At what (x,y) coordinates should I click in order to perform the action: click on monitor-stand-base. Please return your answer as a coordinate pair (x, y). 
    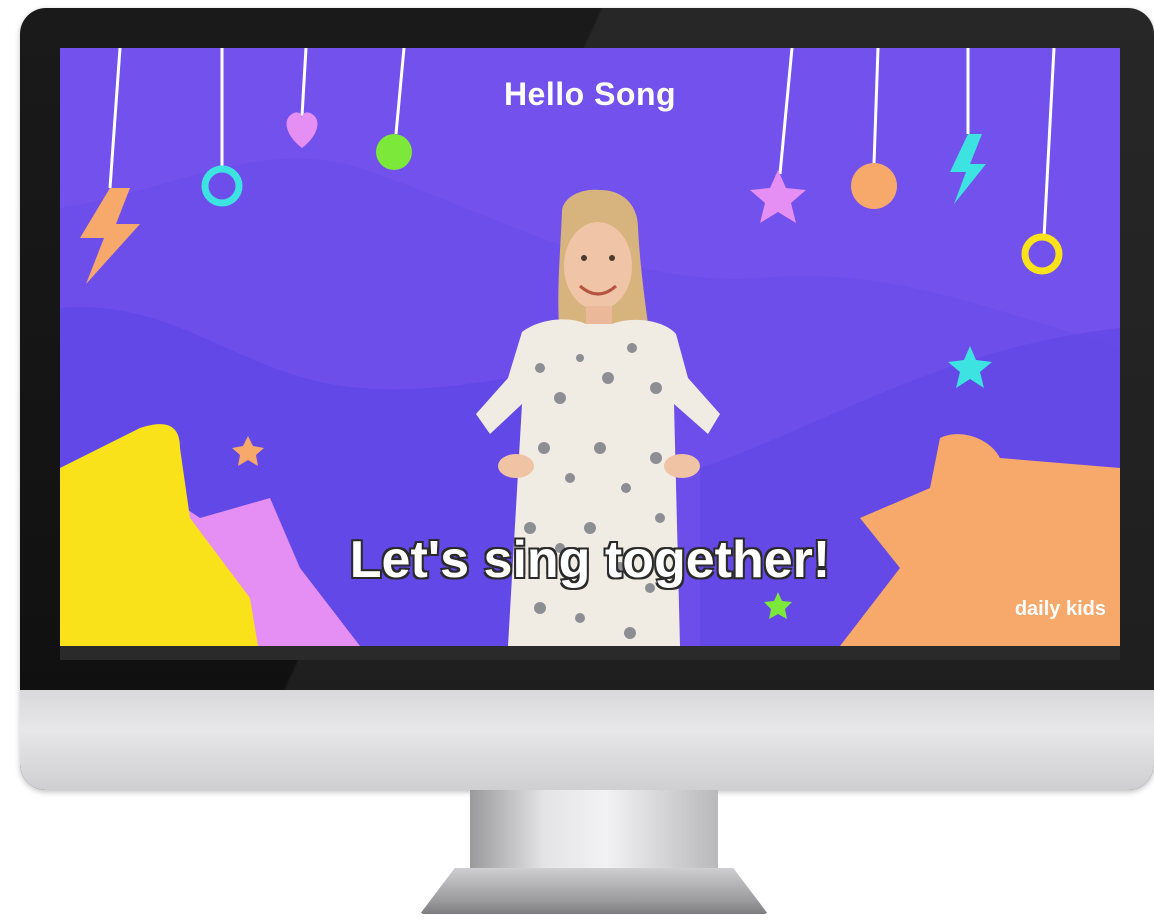
    Looking at the image, I should click on (594, 891).